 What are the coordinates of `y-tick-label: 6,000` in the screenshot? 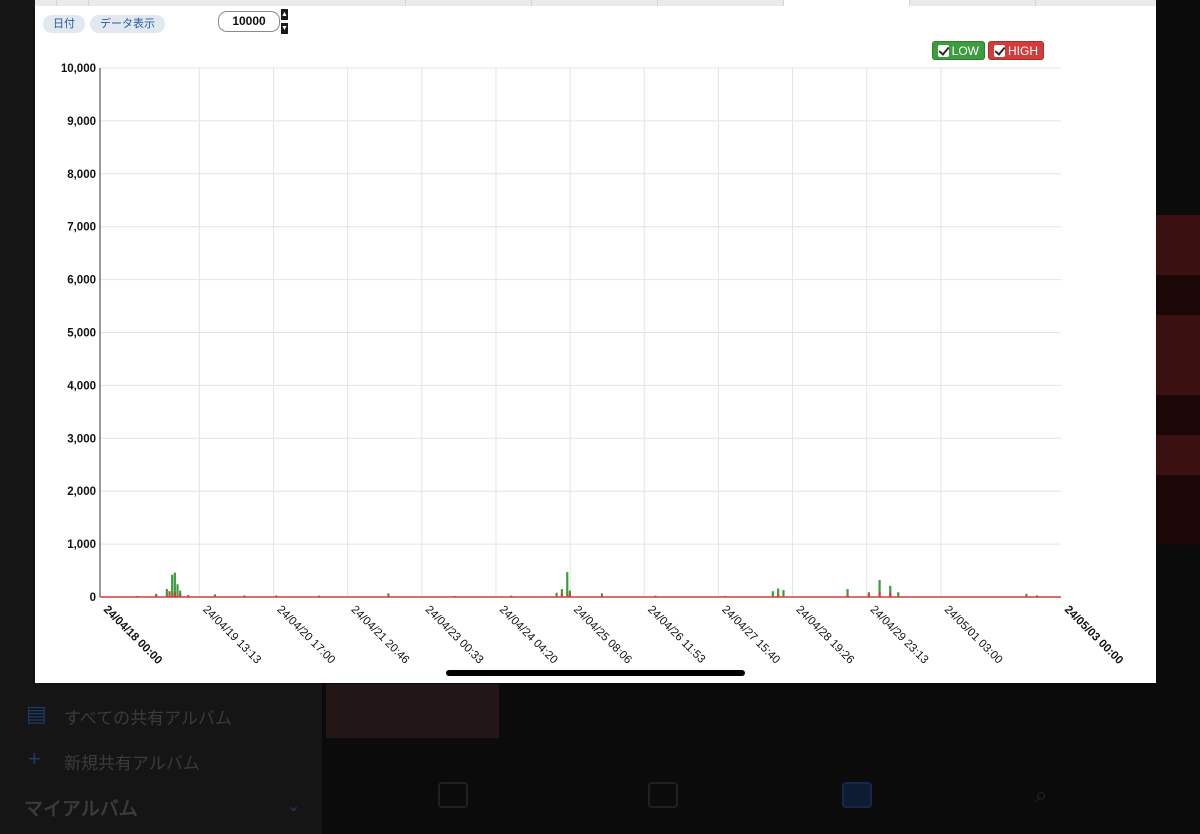 It's located at (81, 281).